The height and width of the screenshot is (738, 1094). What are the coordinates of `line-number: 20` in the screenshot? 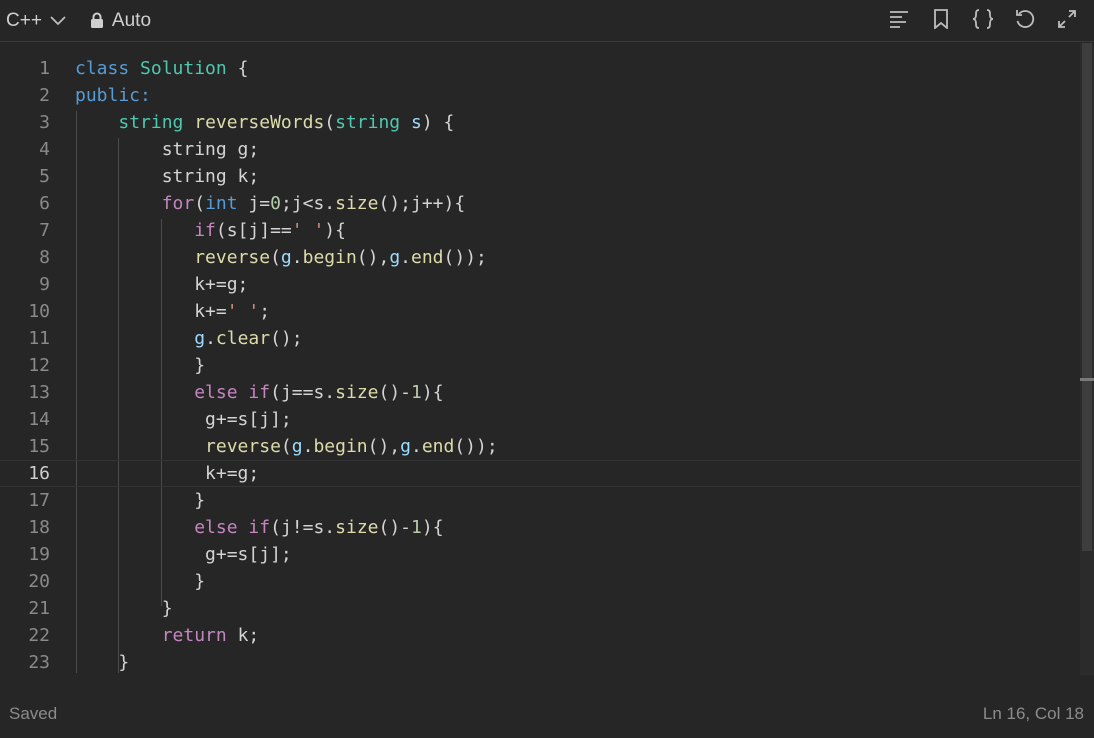 It's located at (39, 581).